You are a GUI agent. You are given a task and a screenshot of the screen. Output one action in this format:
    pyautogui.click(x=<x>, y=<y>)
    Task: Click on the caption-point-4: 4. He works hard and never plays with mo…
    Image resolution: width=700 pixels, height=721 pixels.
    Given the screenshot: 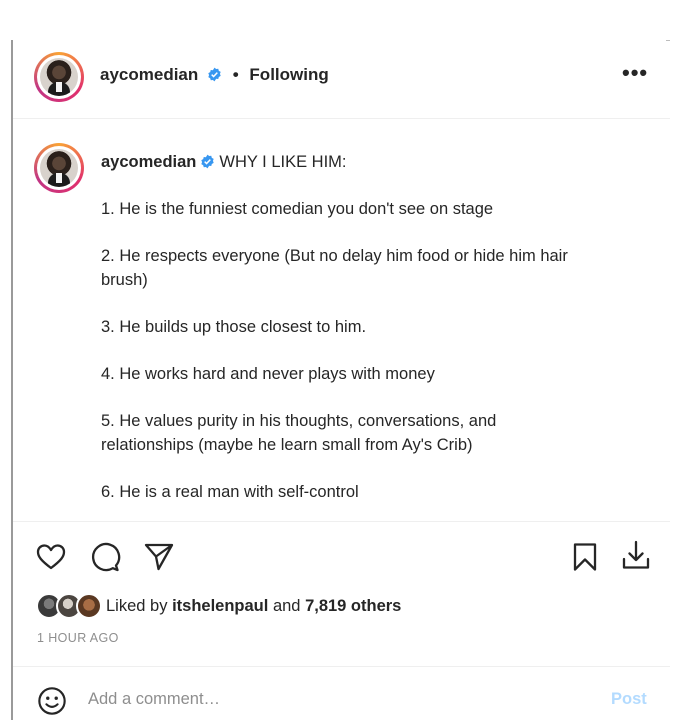 What is the action you would take?
    pyautogui.click(x=268, y=374)
    